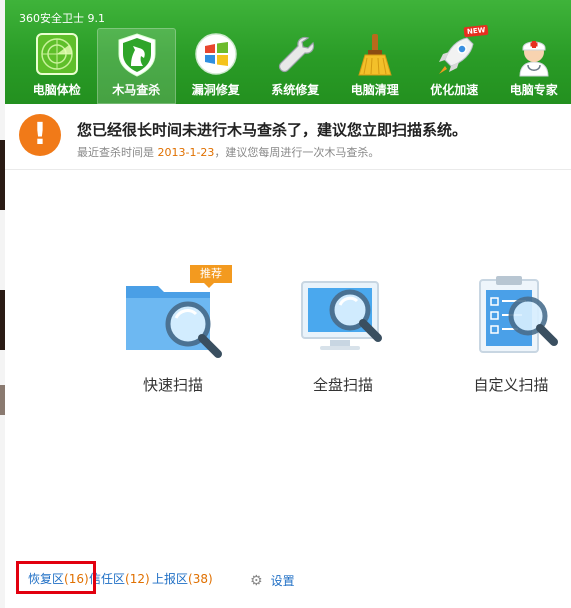 This screenshot has height=608, width=571. I want to click on app-title: 360安全卫士 9.1, so click(62, 18).